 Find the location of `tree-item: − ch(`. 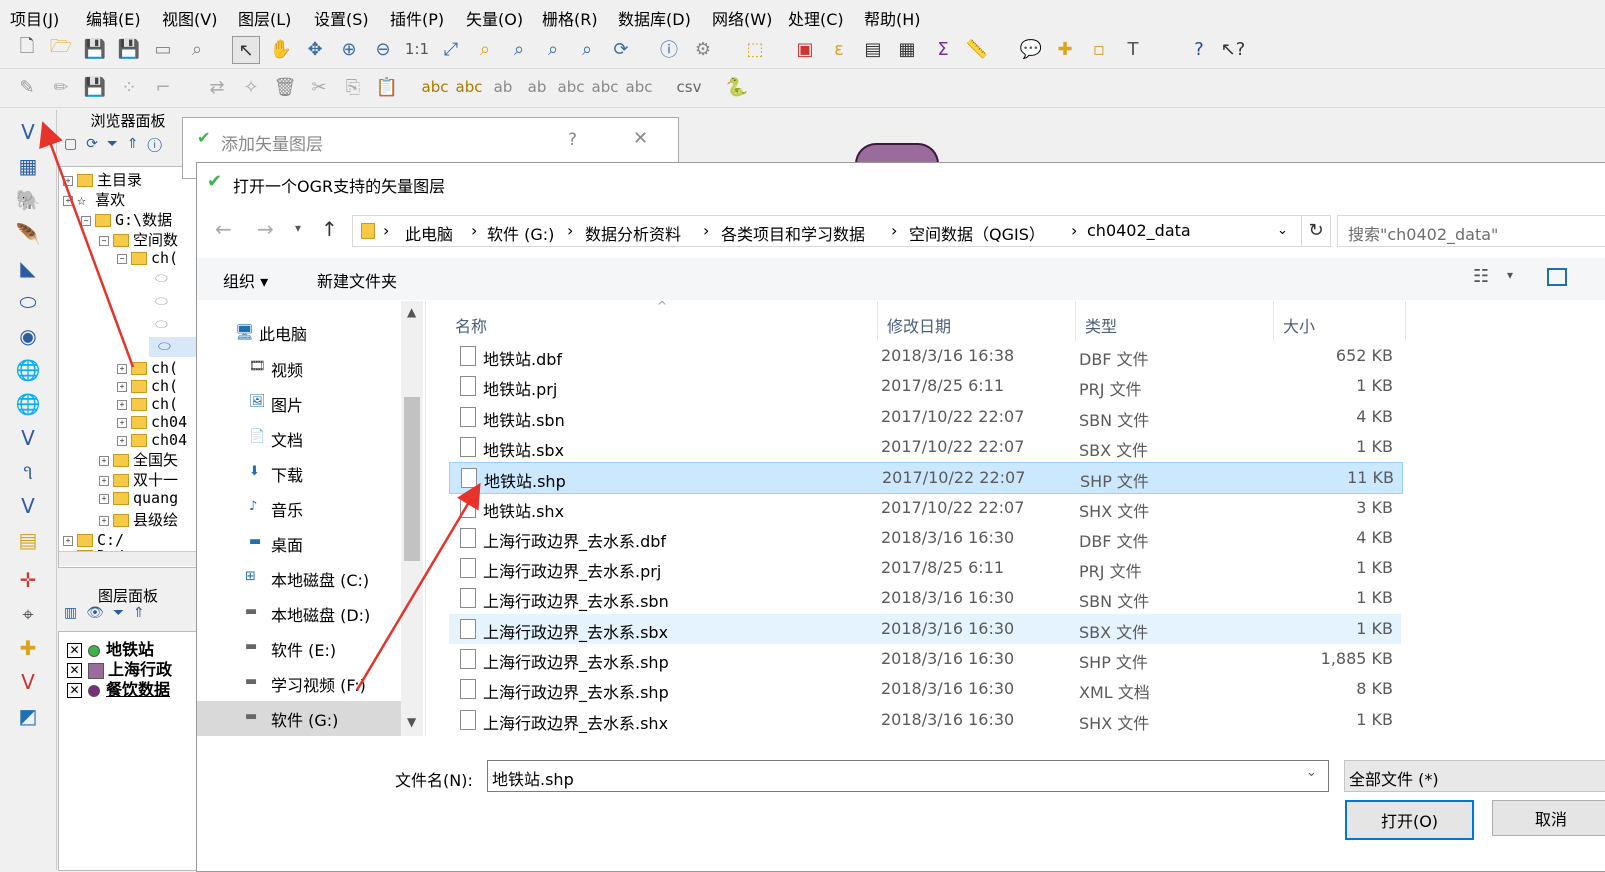

tree-item: − ch( is located at coordinates (147, 258).